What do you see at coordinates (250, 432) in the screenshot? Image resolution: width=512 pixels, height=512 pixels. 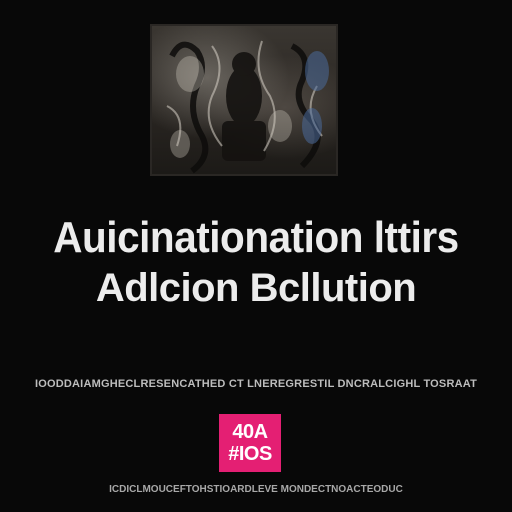 I see `badge-line-1: 40A` at bounding box center [250, 432].